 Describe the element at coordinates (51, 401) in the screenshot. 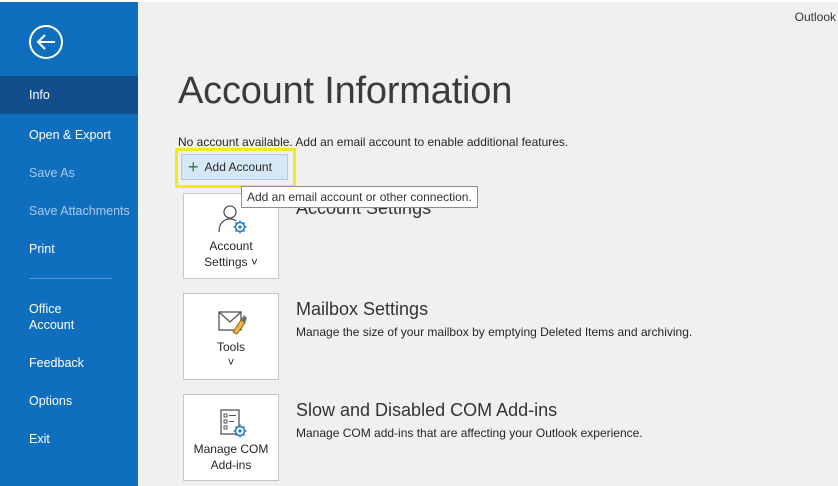

I see `sidebar-item-label: Options` at that location.